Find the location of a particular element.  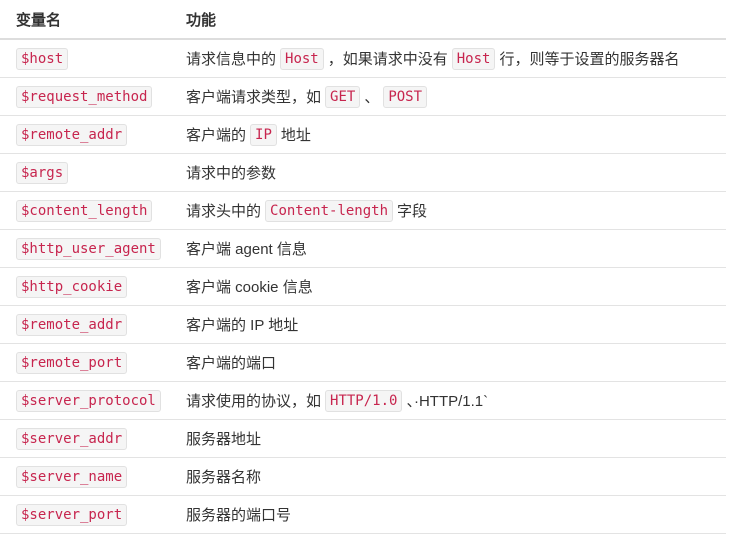

description-text: 字段 is located at coordinates (412, 211).